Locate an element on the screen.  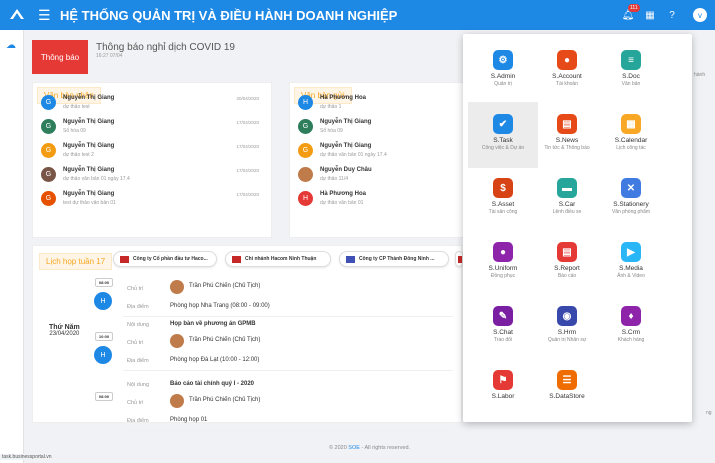
app-labor: ⚑ S.Labor is located at coordinates (503, 391).